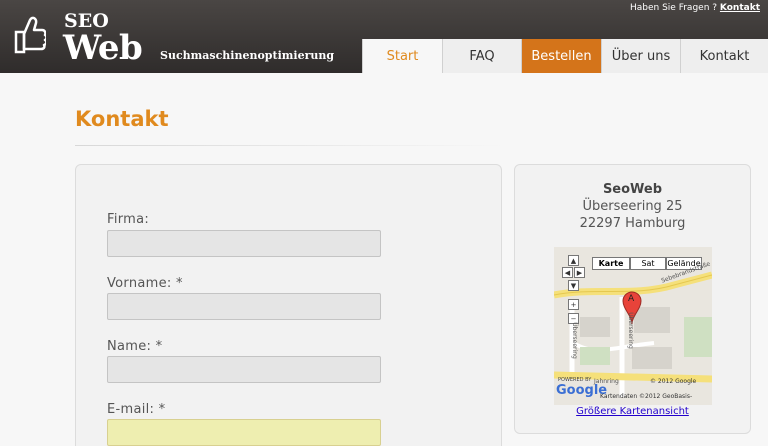 Image resolution: width=768 pixels, height=446 pixels. I want to click on label-name: Name: *, so click(135, 346).